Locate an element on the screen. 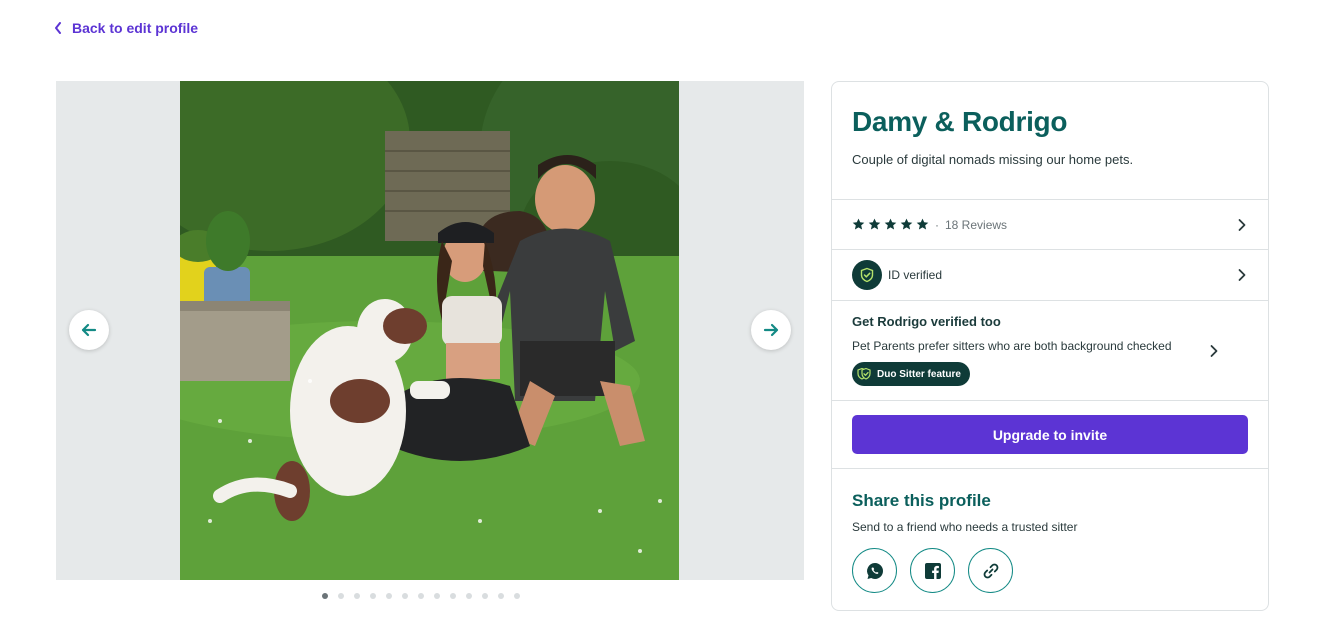  upgrade-section: Upgrade to invite is located at coordinates (1050, 435).